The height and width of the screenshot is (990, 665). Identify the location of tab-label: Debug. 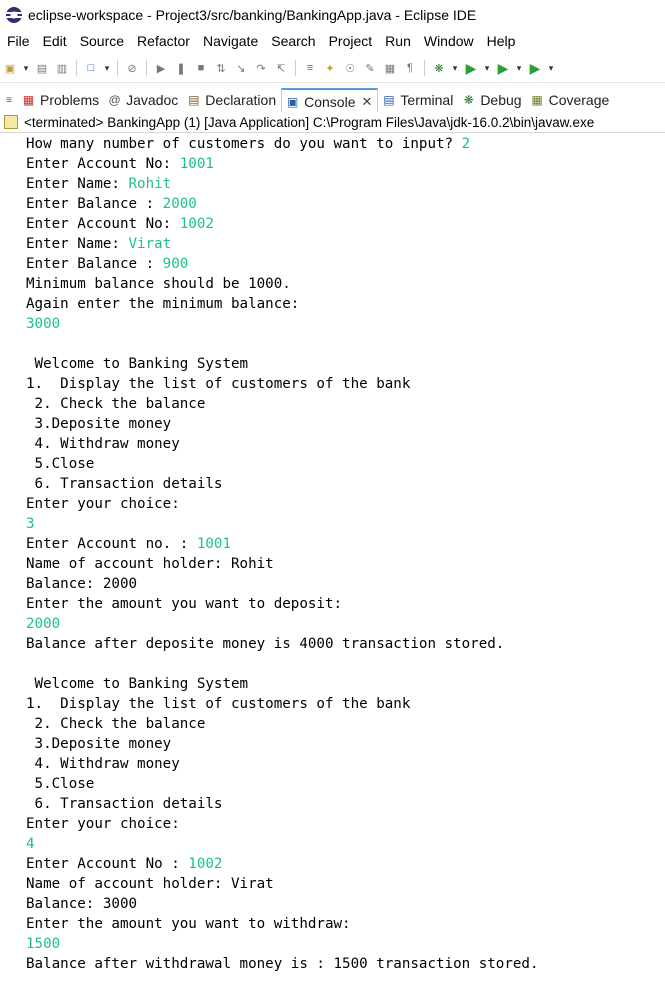
(501, 100).